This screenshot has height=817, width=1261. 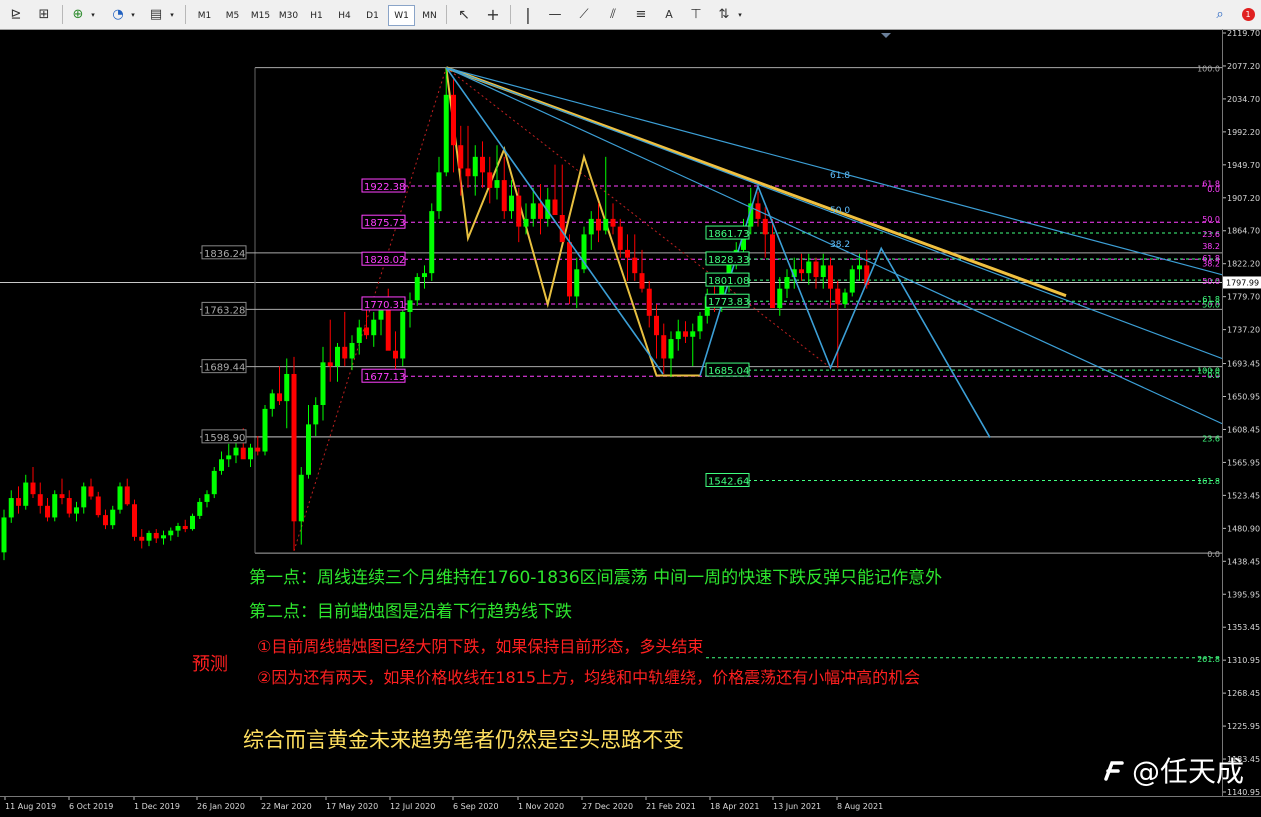 I want to click on watermark: @任天成, so click(x=1172, y=770).